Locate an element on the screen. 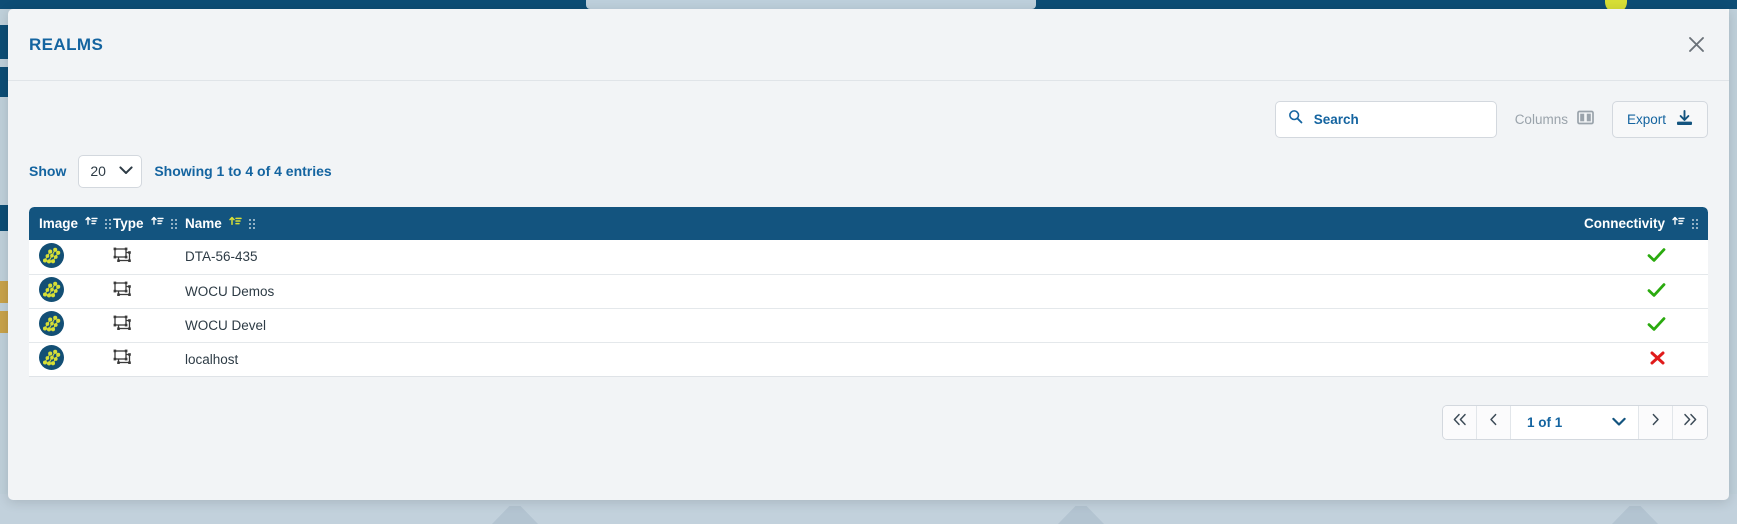 This screenshot has height=524, width=1737. columns-button: Columns is located at coordinates (1554, 119).